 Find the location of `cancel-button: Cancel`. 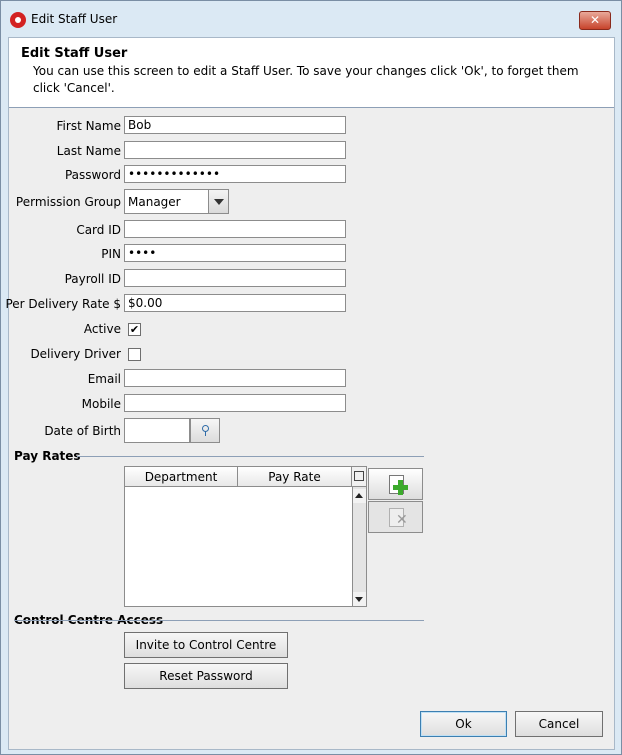

cancel-button: Cancel is located at coordinates (559, 724).